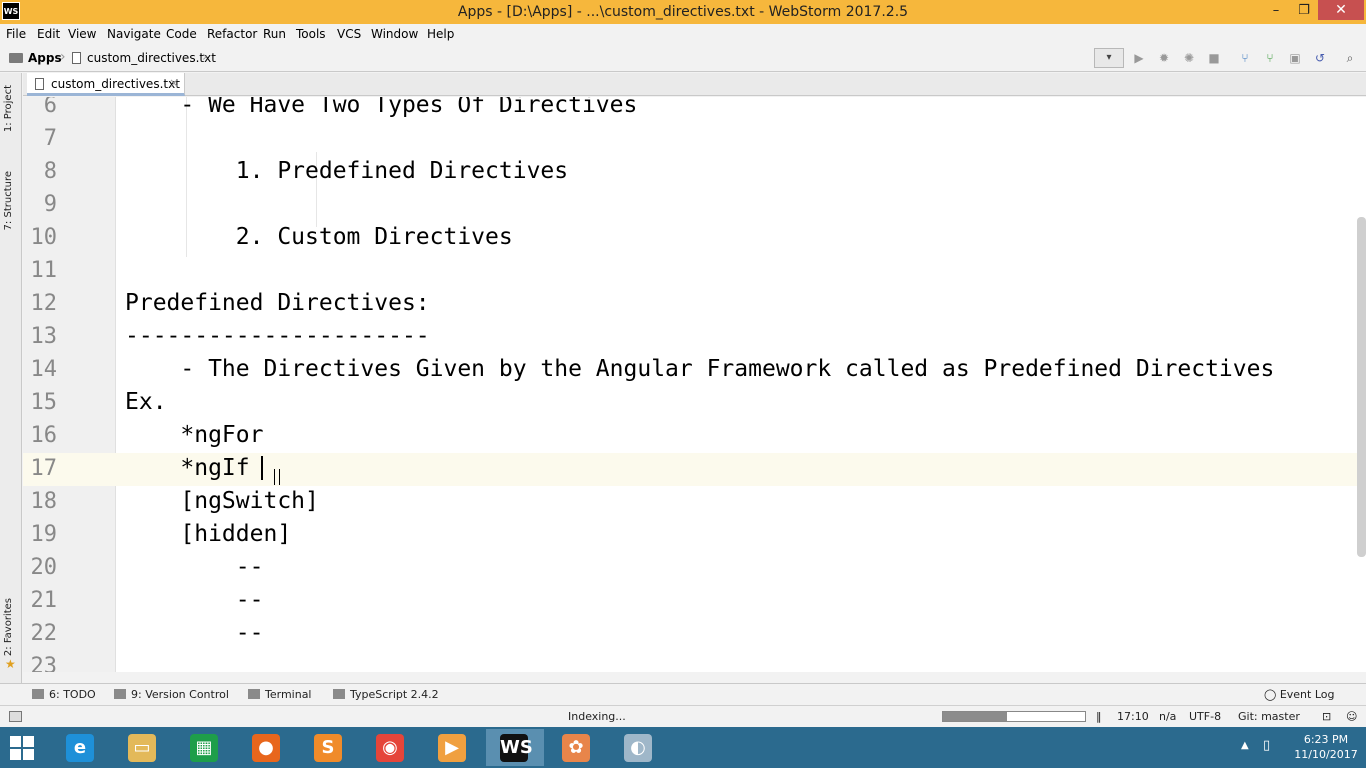 The height and width of the screenshot is (768, 1366). Describe the element at coordinates (975, 716) in the screenshot. I see `progress-fill` at that location.